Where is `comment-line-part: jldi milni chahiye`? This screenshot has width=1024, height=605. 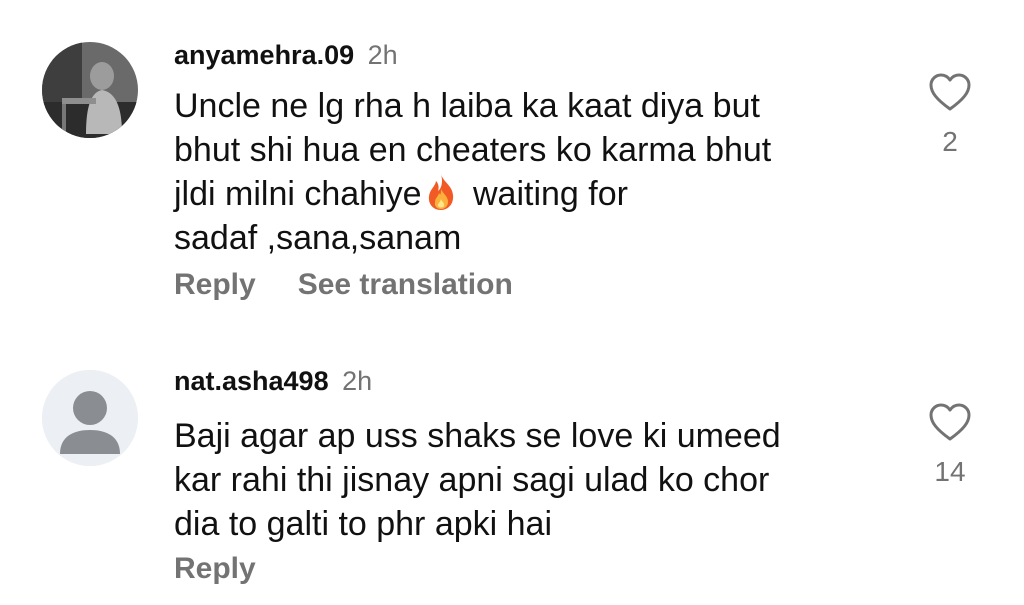 comment-line-part: jldi milni chahiye is located at coordinates (298, 194).